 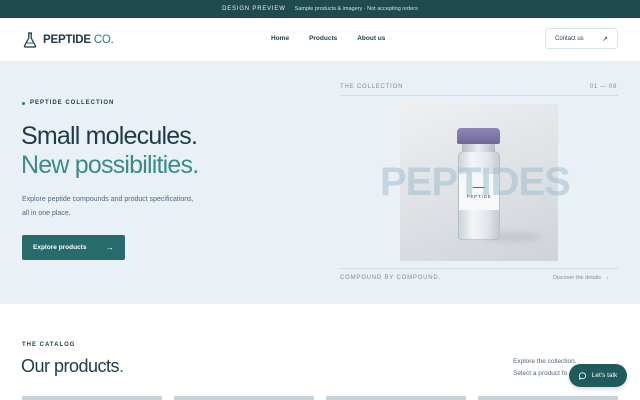 What do you see at coordinates (323, 38) in the screenshot?
I see `nav-products: Products` at bounding box center [323, 38].